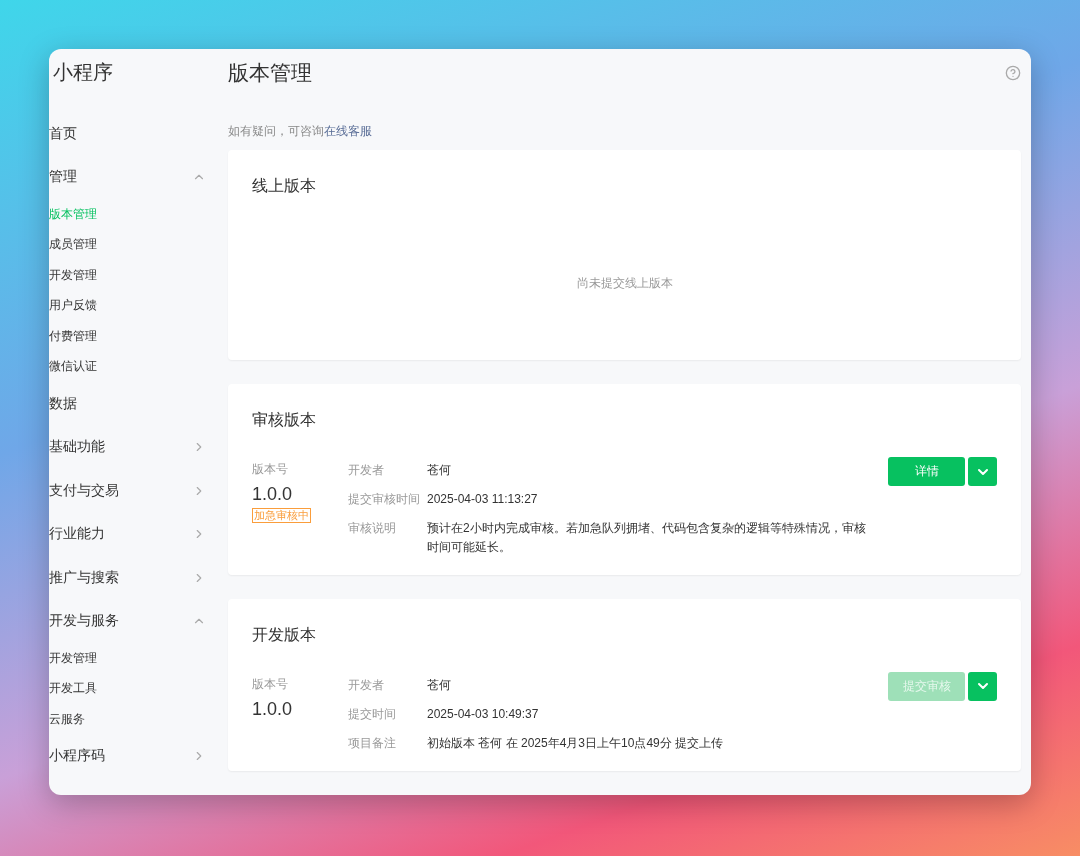 The width and height of the screenshot is (1080, 856). Describe the element at coordinates (63, 177) in the screenshot. I see `sidebar-item: 管理` at that location.